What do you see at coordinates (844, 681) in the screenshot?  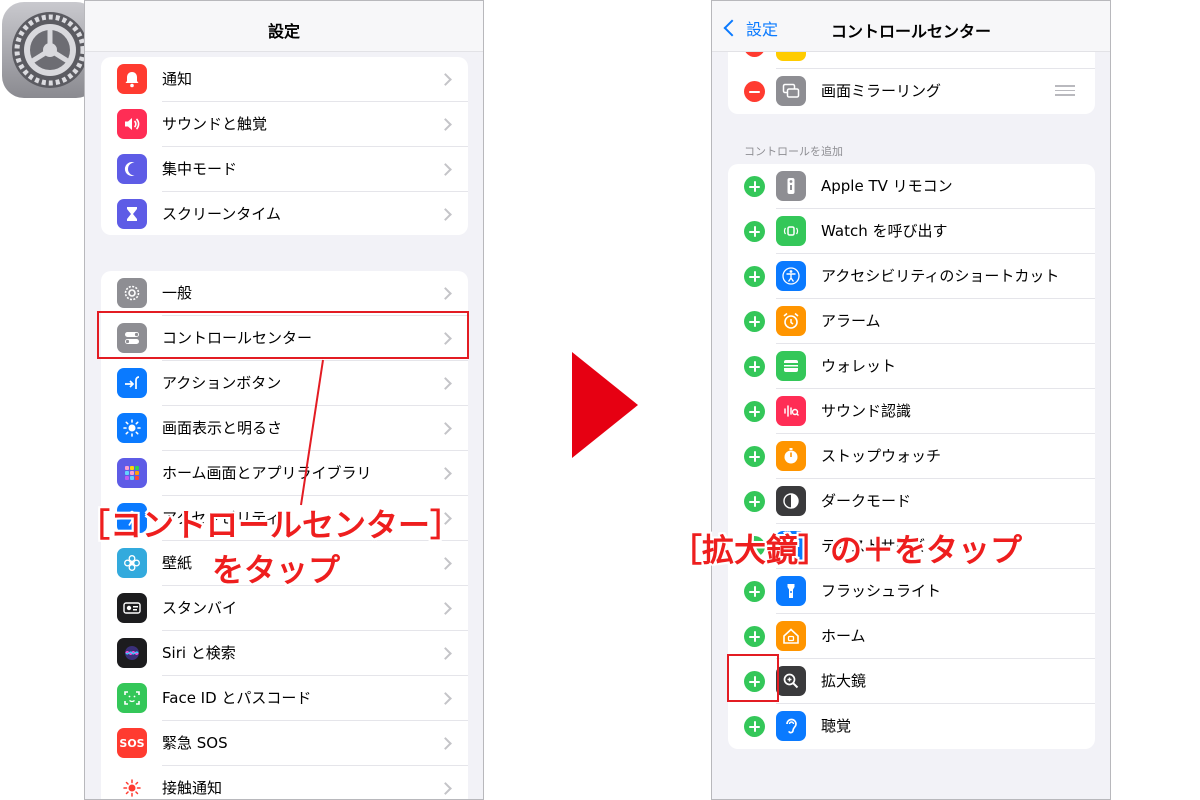 I see `row-label: 拡大鏡` at bounding box center [844, 681].